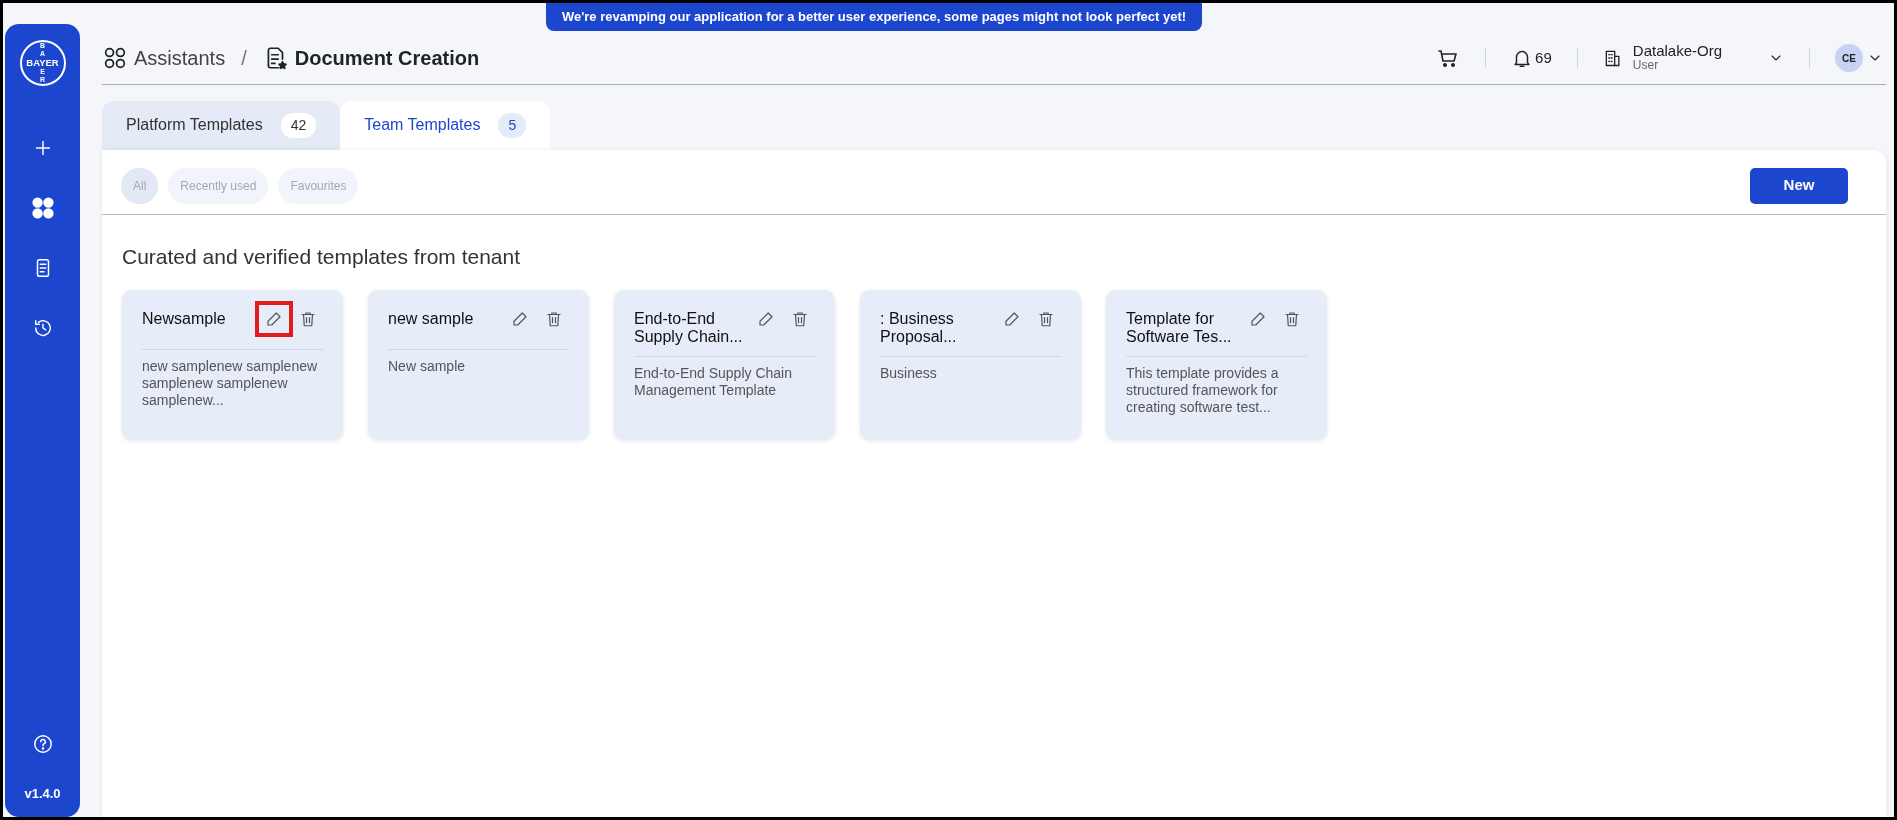  I want to click on user-menu-button: CE, so click(1859, 58).